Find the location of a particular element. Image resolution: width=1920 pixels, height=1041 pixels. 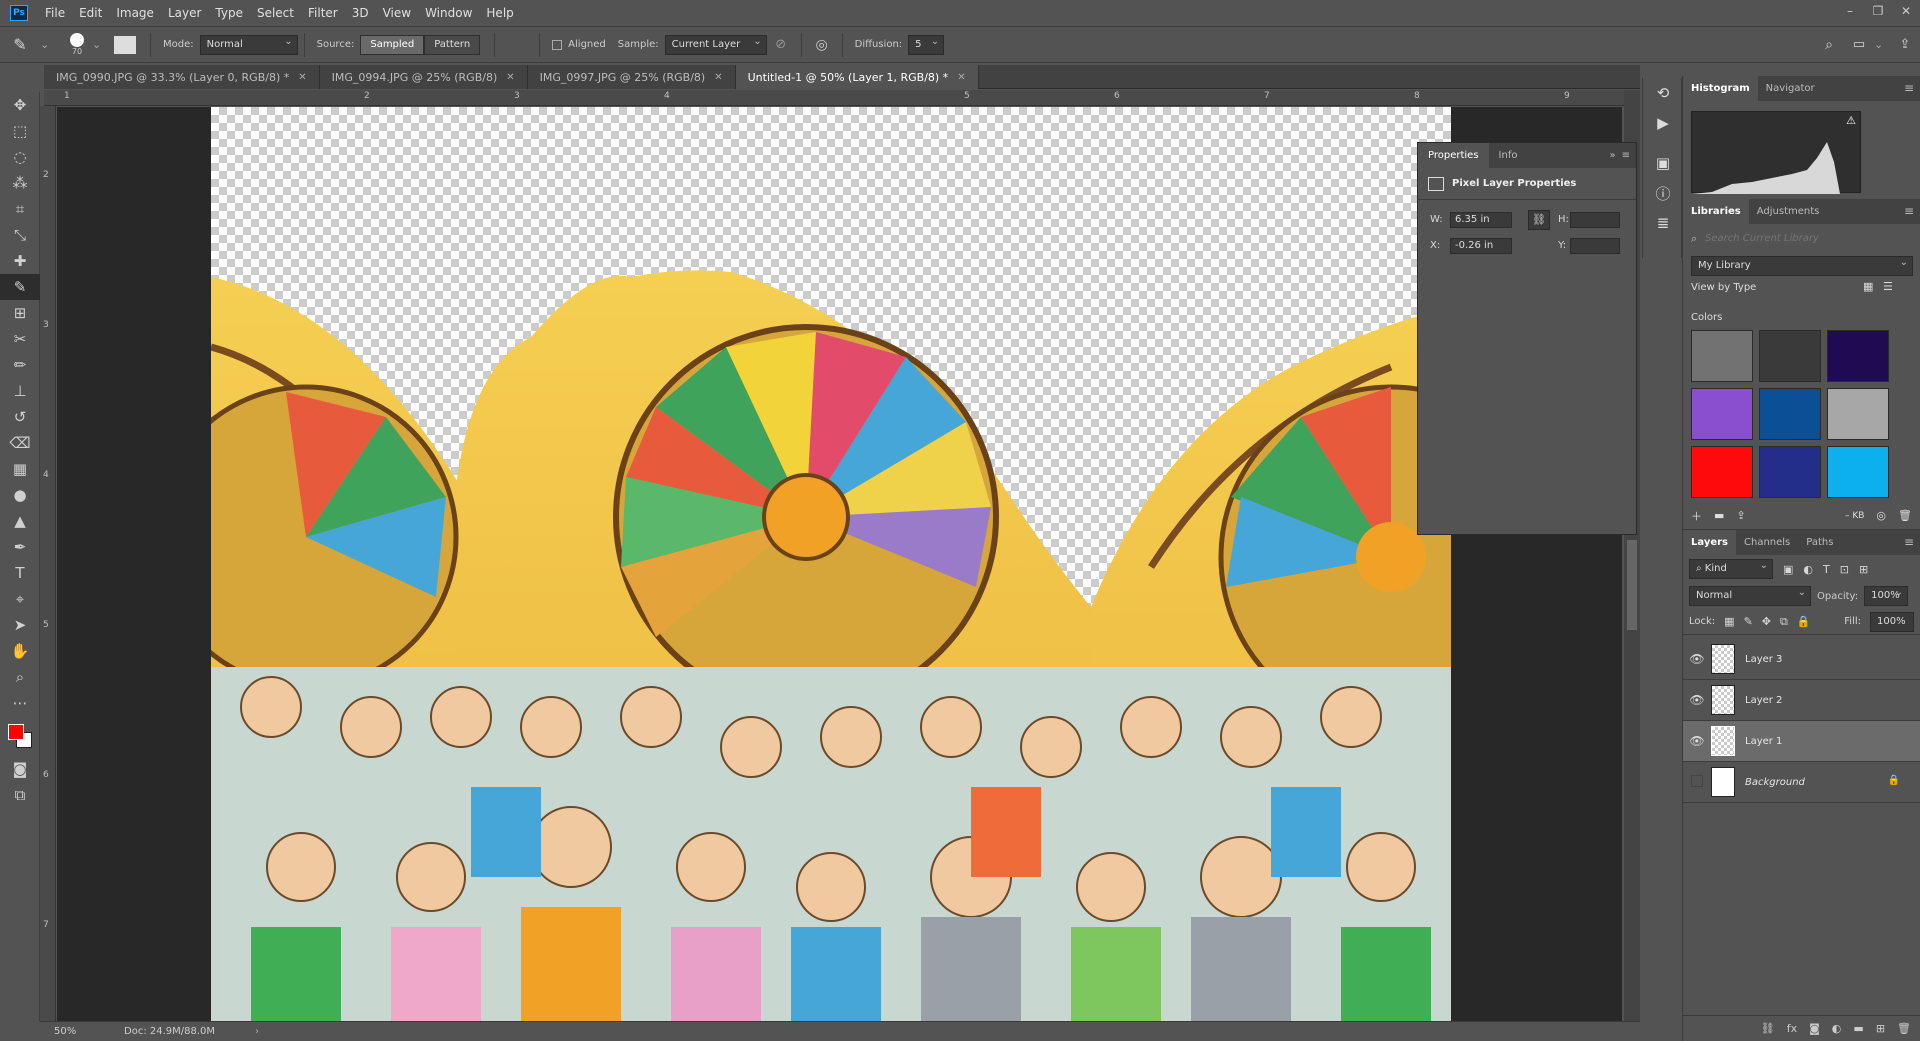

fill-field: 100% is located at coordinates (1892, 621).